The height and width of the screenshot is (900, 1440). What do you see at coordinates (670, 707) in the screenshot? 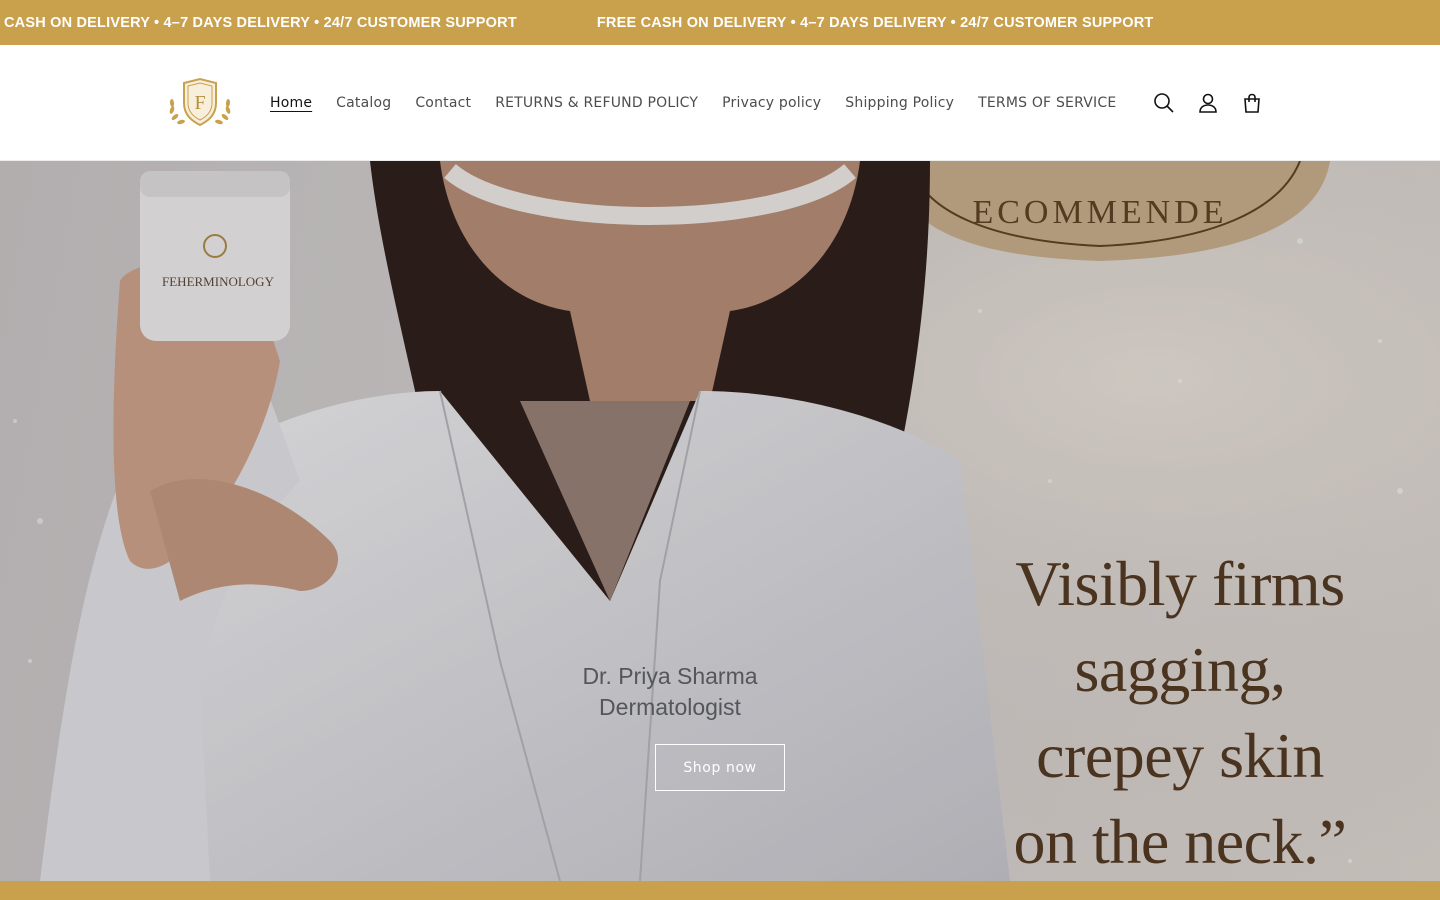
I see `coat-title: Dermatologist` at bounding box center [670, 707].